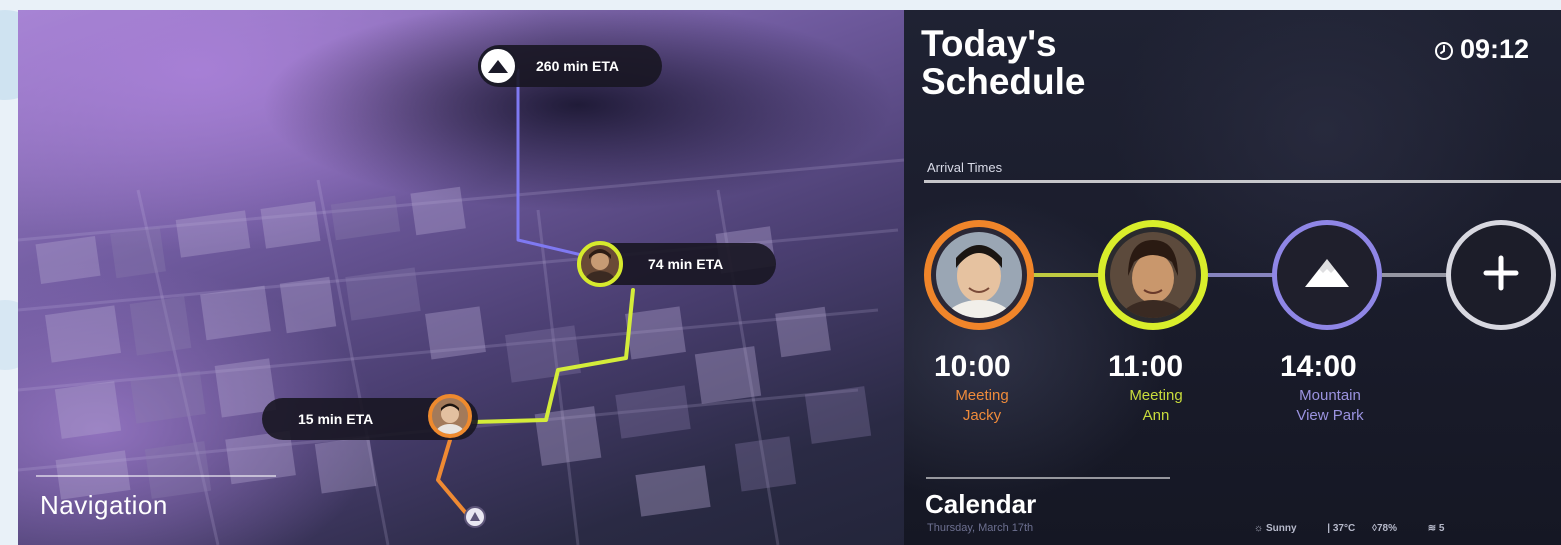 The image size is (1561, 545). What do you see at coordinates (1003, 62) in the screenshot?
I see `schedule-title: Today's Schedule` at bounding box center [1003, 62].